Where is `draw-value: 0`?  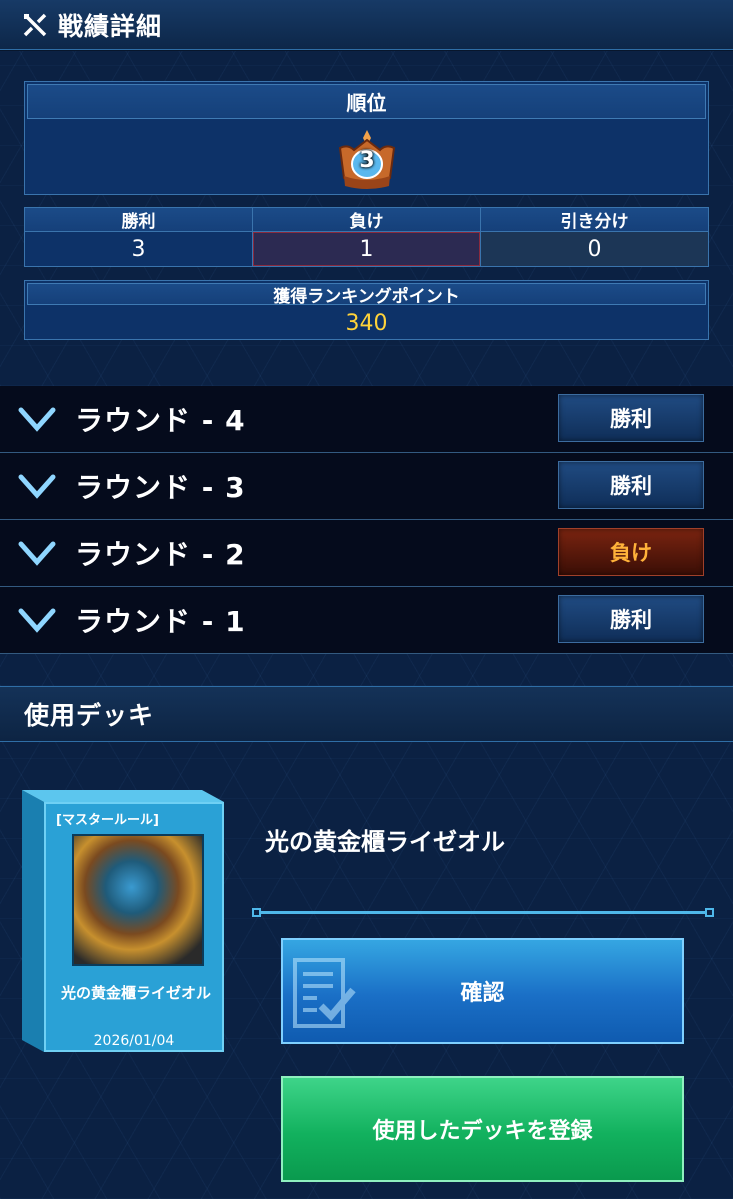 draw-value: 0 is located at coordinates (594, 249).